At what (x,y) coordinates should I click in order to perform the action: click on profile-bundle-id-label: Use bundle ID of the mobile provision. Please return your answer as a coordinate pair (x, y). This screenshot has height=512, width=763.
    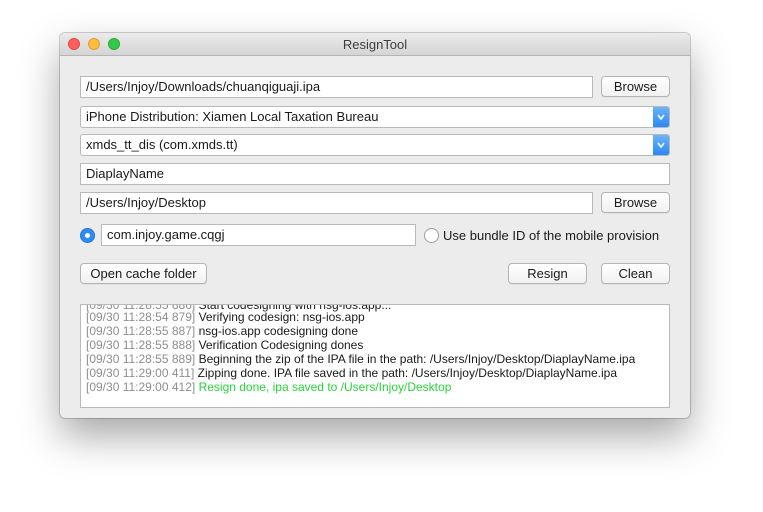
    Looking at the image, I should click on (551, 235).